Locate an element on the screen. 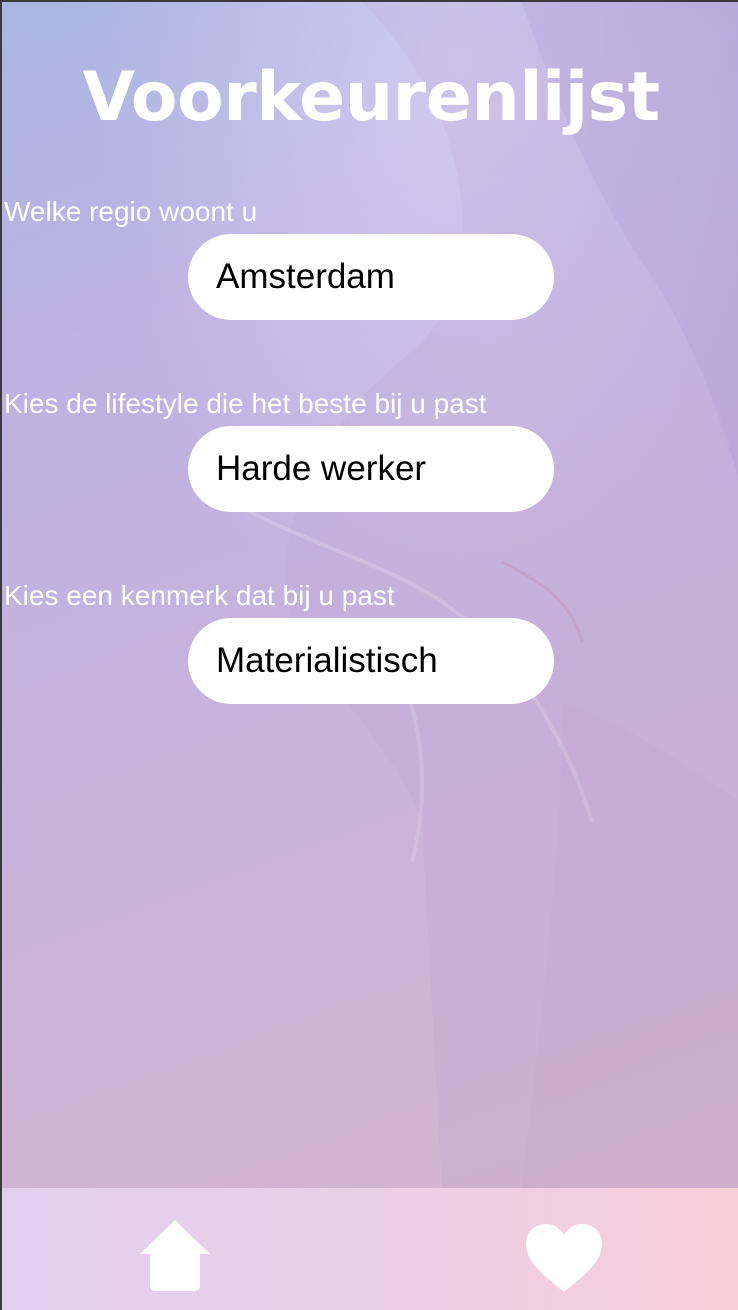 This screenshot has width=738, height=1310. favorites-nav-button is located at coordinates (564, 1258).